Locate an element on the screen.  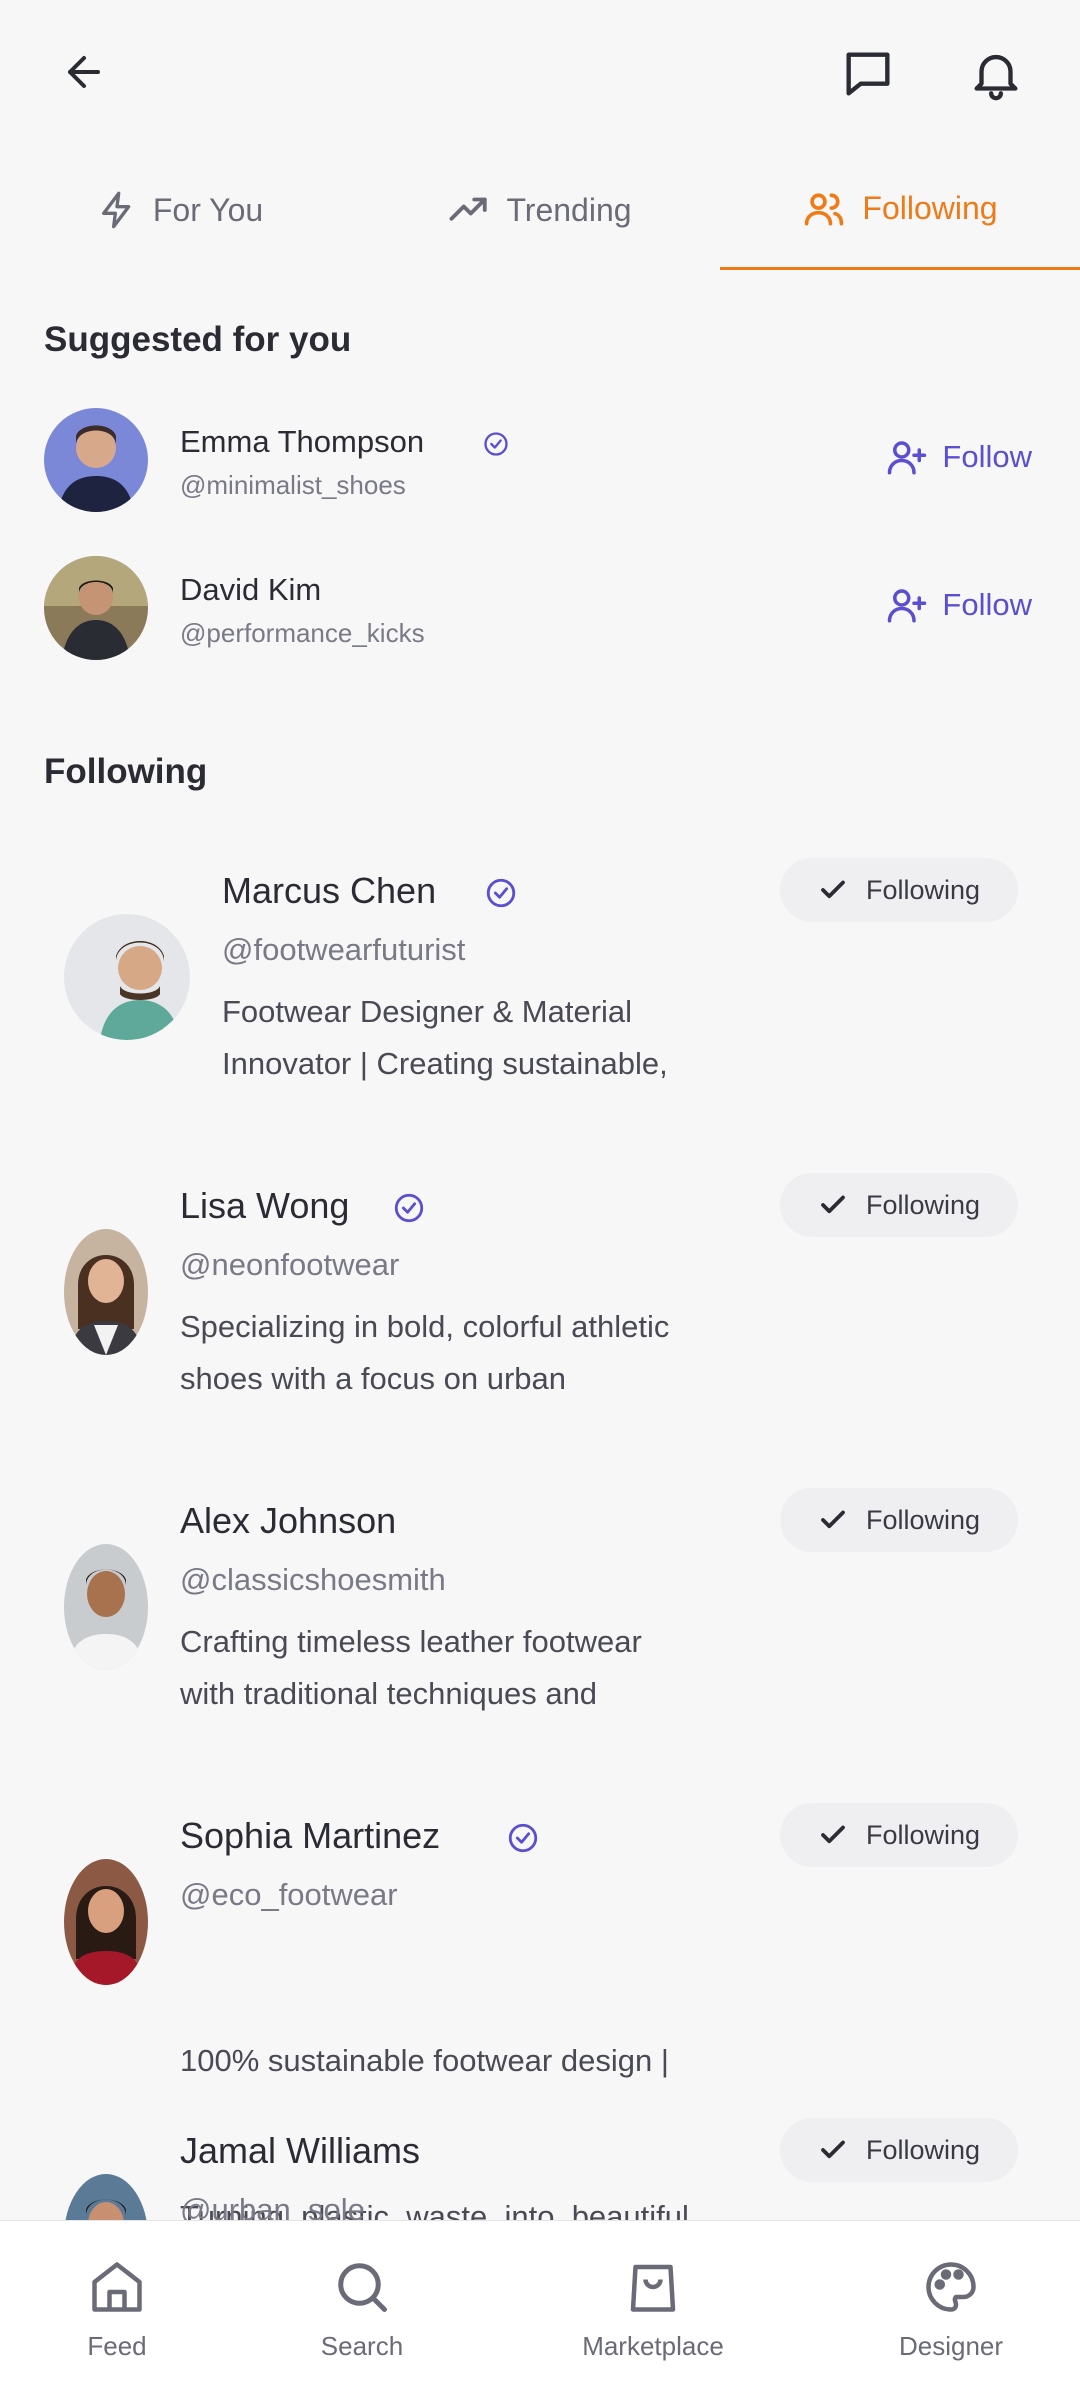
bell-icon is located at coordinates (996, 77).